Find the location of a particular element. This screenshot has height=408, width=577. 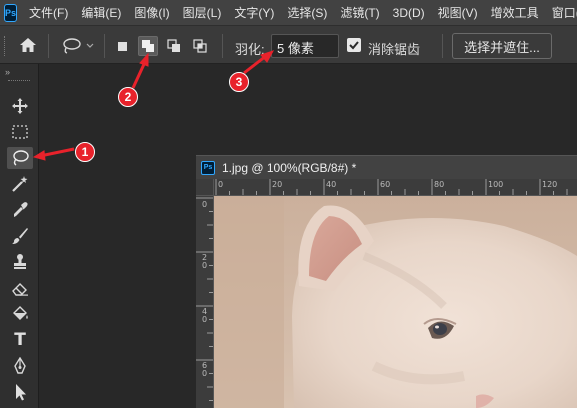

paint-bucket-tool-icon is located at coordinates (20, 314).